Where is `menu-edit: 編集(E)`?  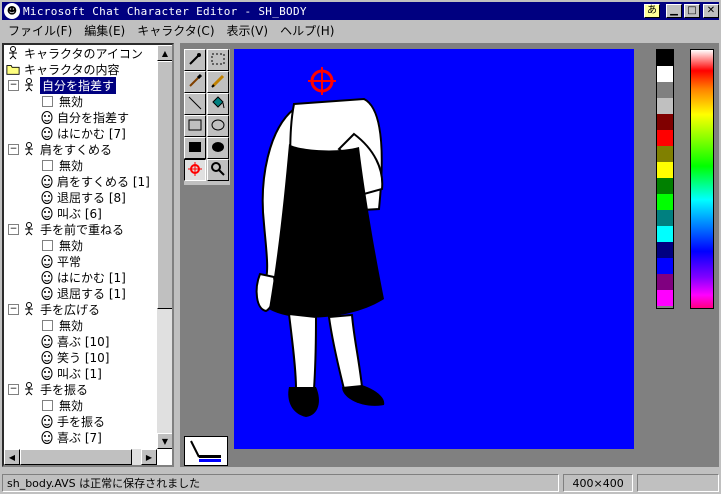
menu-edit: 編集(E) is located at coordinates (104, 30).